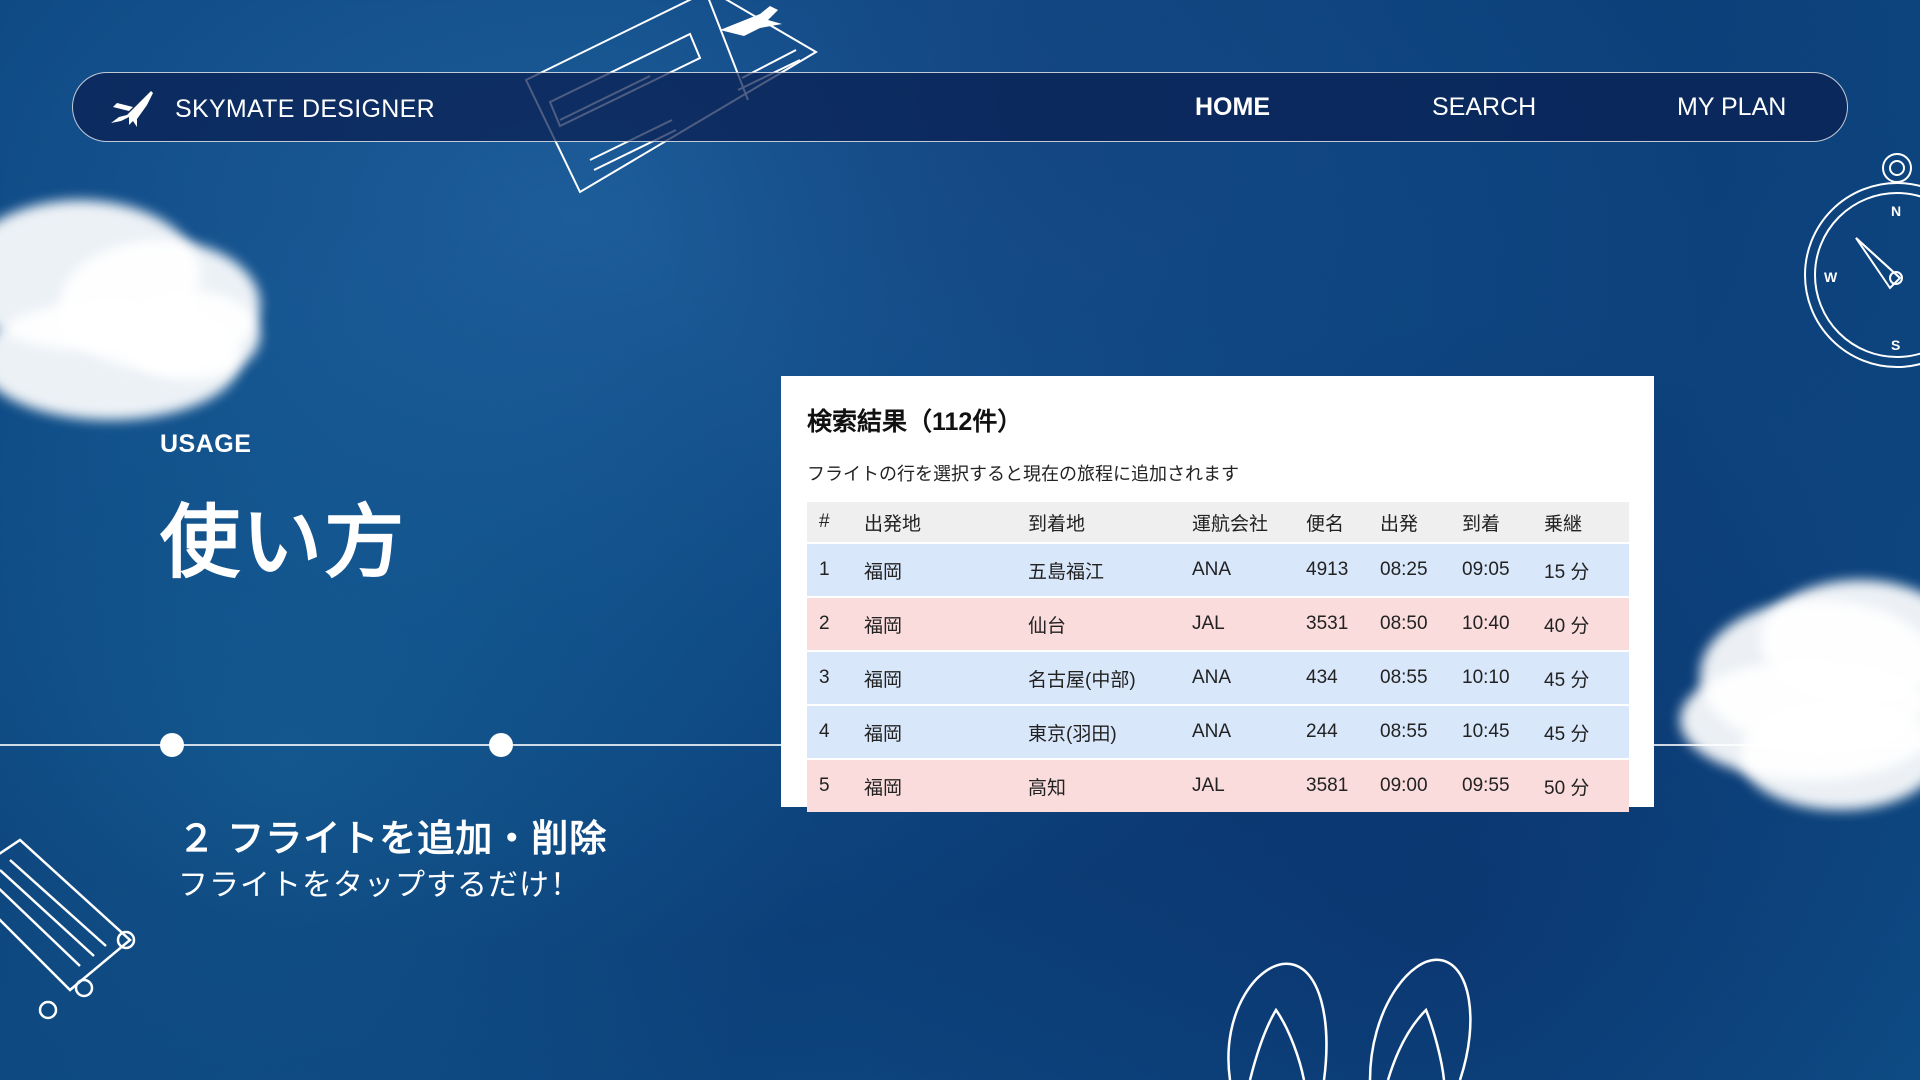 Image resolution: width=1920 pixels, height=1080 pixels. Describe the element at coordinates (1098, 522) in the screenshot. I see `column-header-destination: 到着地` at that location.